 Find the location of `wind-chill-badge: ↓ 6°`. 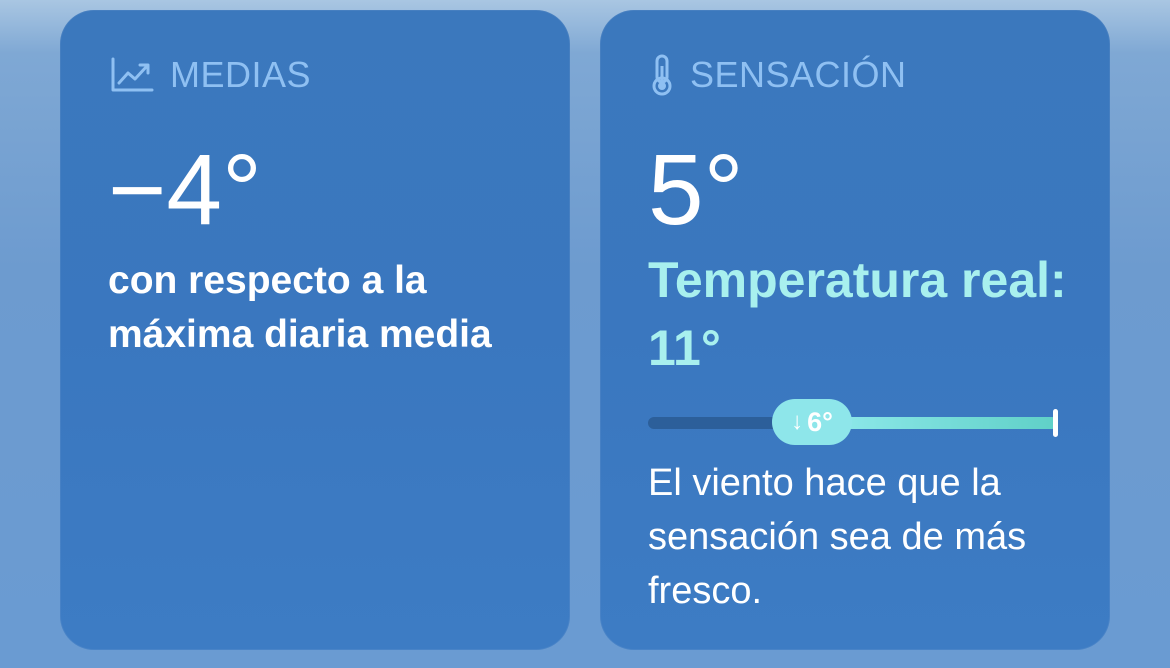

wind-chill-badge: ↓ 6° is located at coordinates (812, 422).